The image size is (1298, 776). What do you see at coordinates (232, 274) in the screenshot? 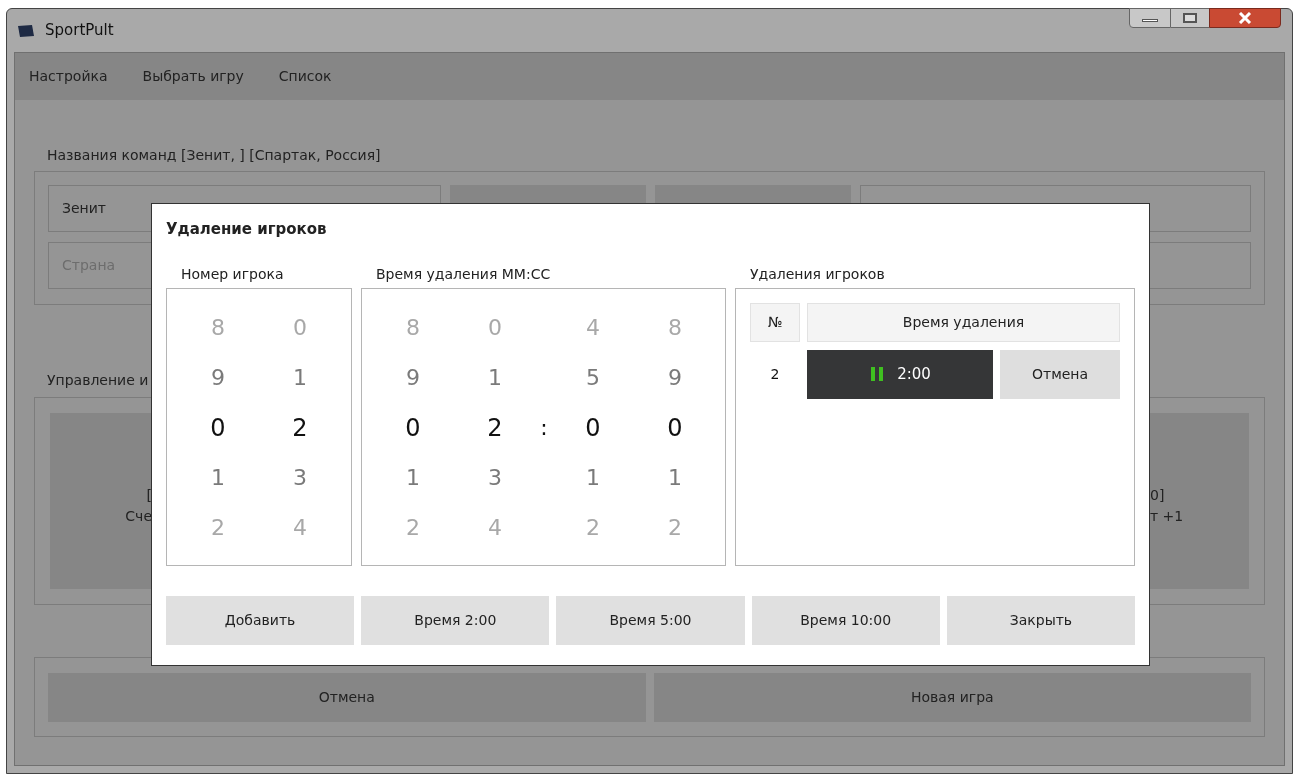
I see `column-label: Номер игрока` at bounding box center [232, 274].